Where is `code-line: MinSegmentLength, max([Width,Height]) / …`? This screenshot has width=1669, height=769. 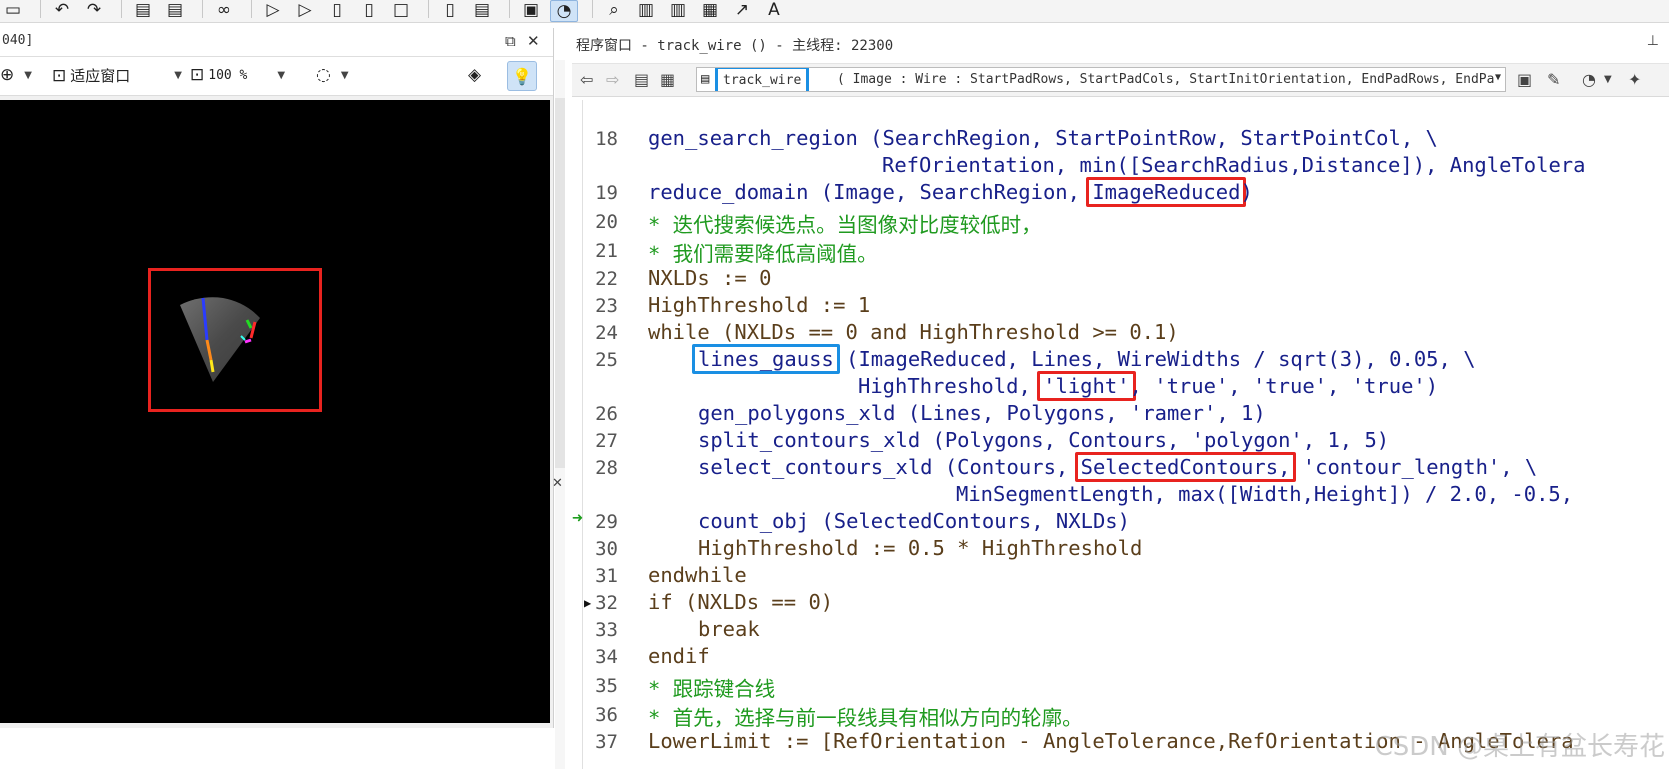 code-line: MinSegmentLength, max([Width,Height]) / … is located at coordinates (1264, 494).